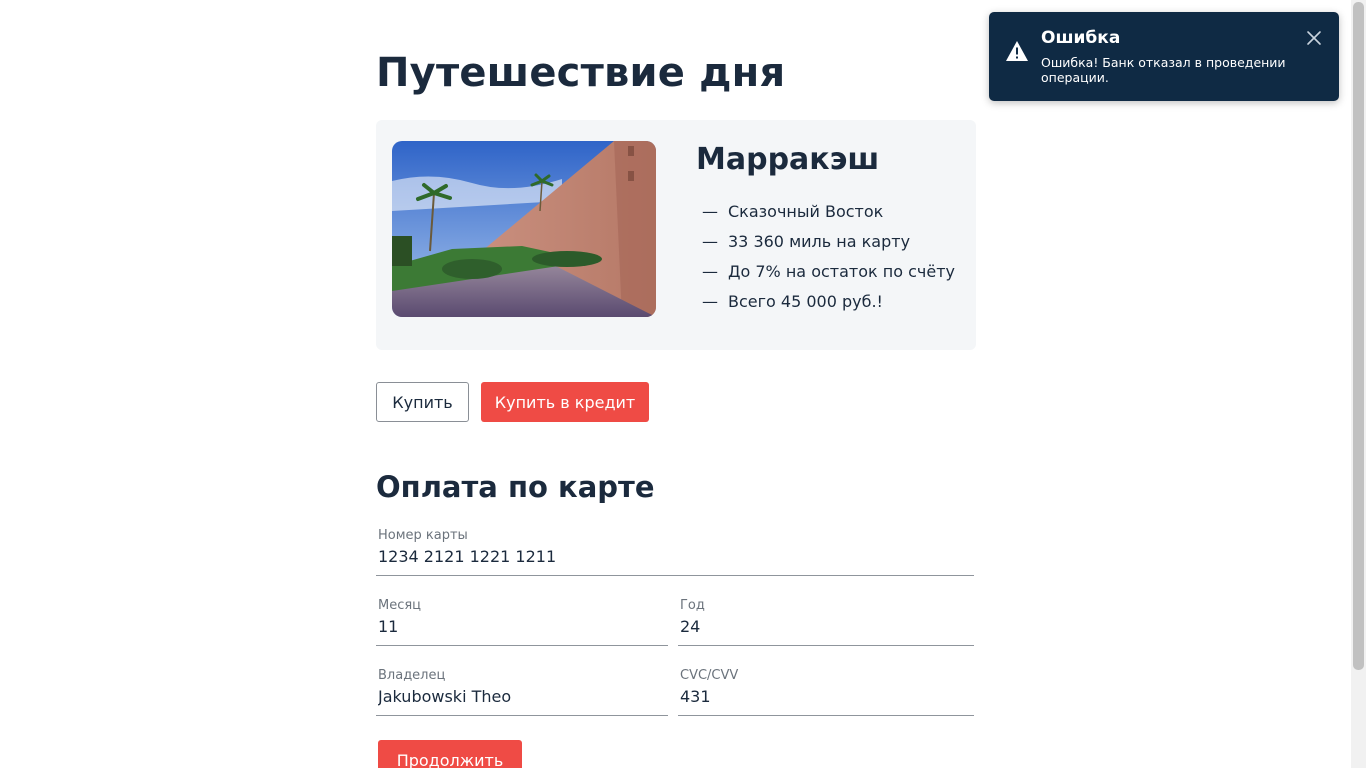 This screenshot has height=768, width=1366. Describe the element at coordinates (412, 675) in the screenshot. I see `owner-label: Владелец` at that location.